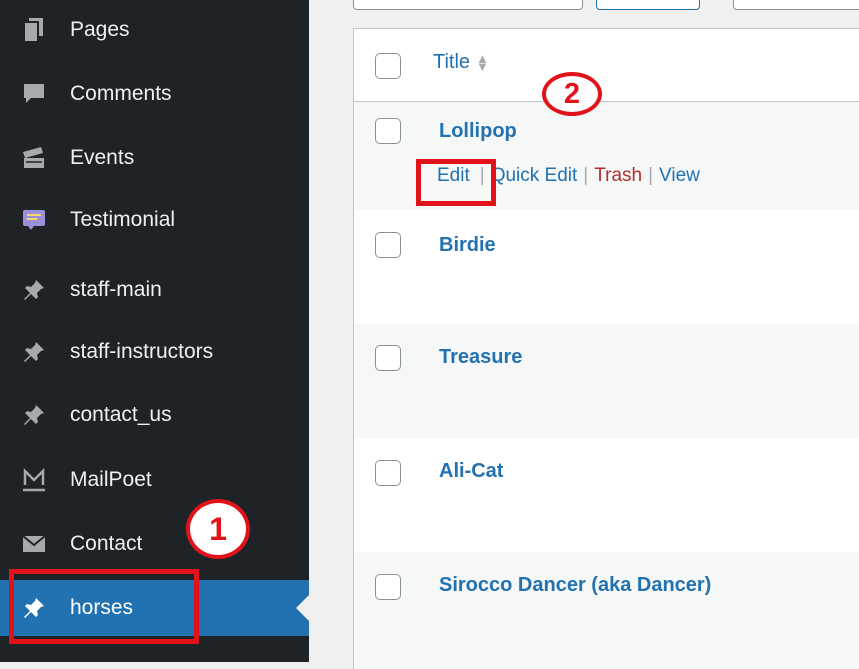 This screenshot has height=669, width=859. What do you see at coordinates (480, 357) in the screenshot?
I see `post-title-link: Treasure` at bounding box center [480, 357].